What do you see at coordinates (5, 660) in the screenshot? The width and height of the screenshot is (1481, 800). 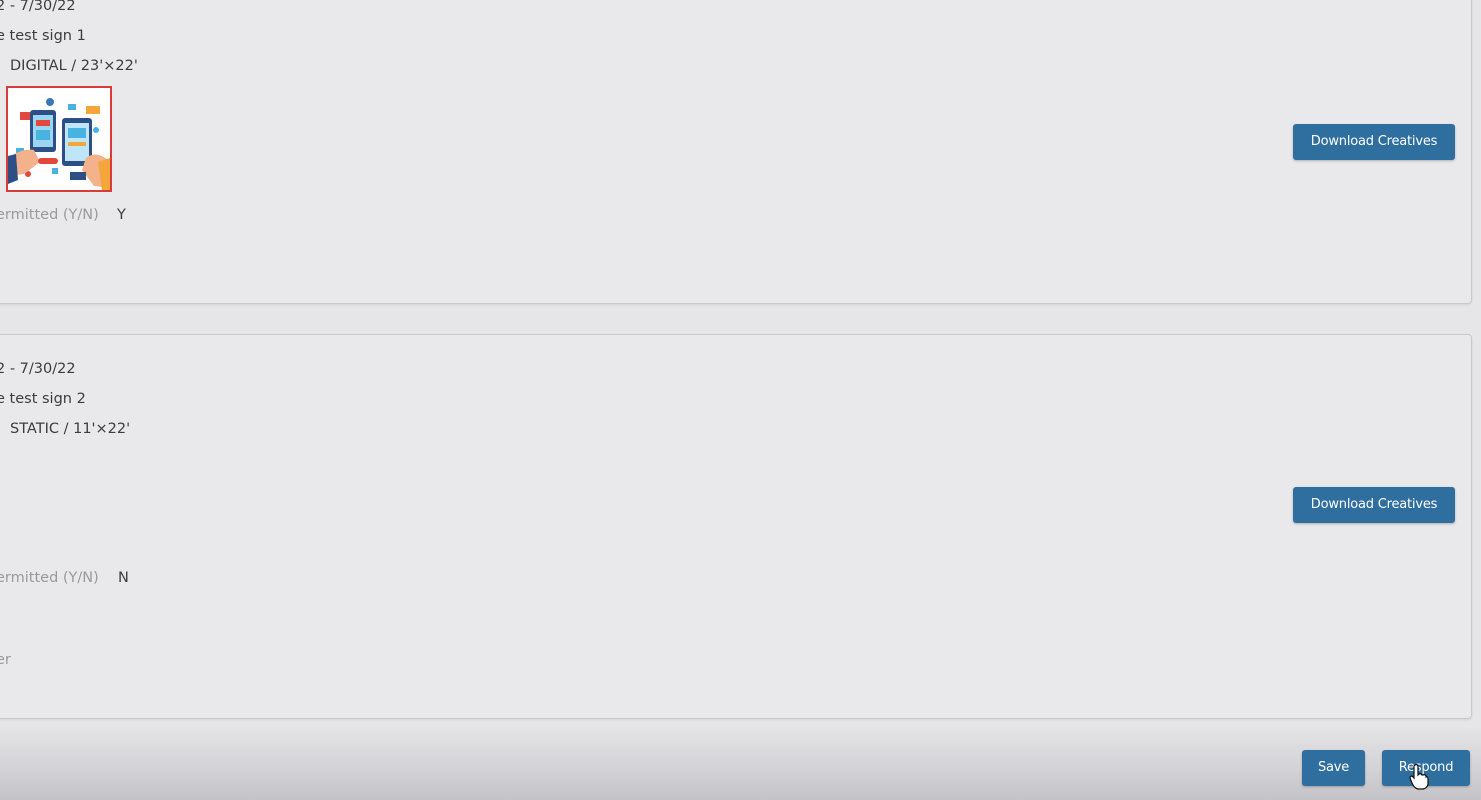 I see `field-label-fragment: er` at bounding box center [5, 660].